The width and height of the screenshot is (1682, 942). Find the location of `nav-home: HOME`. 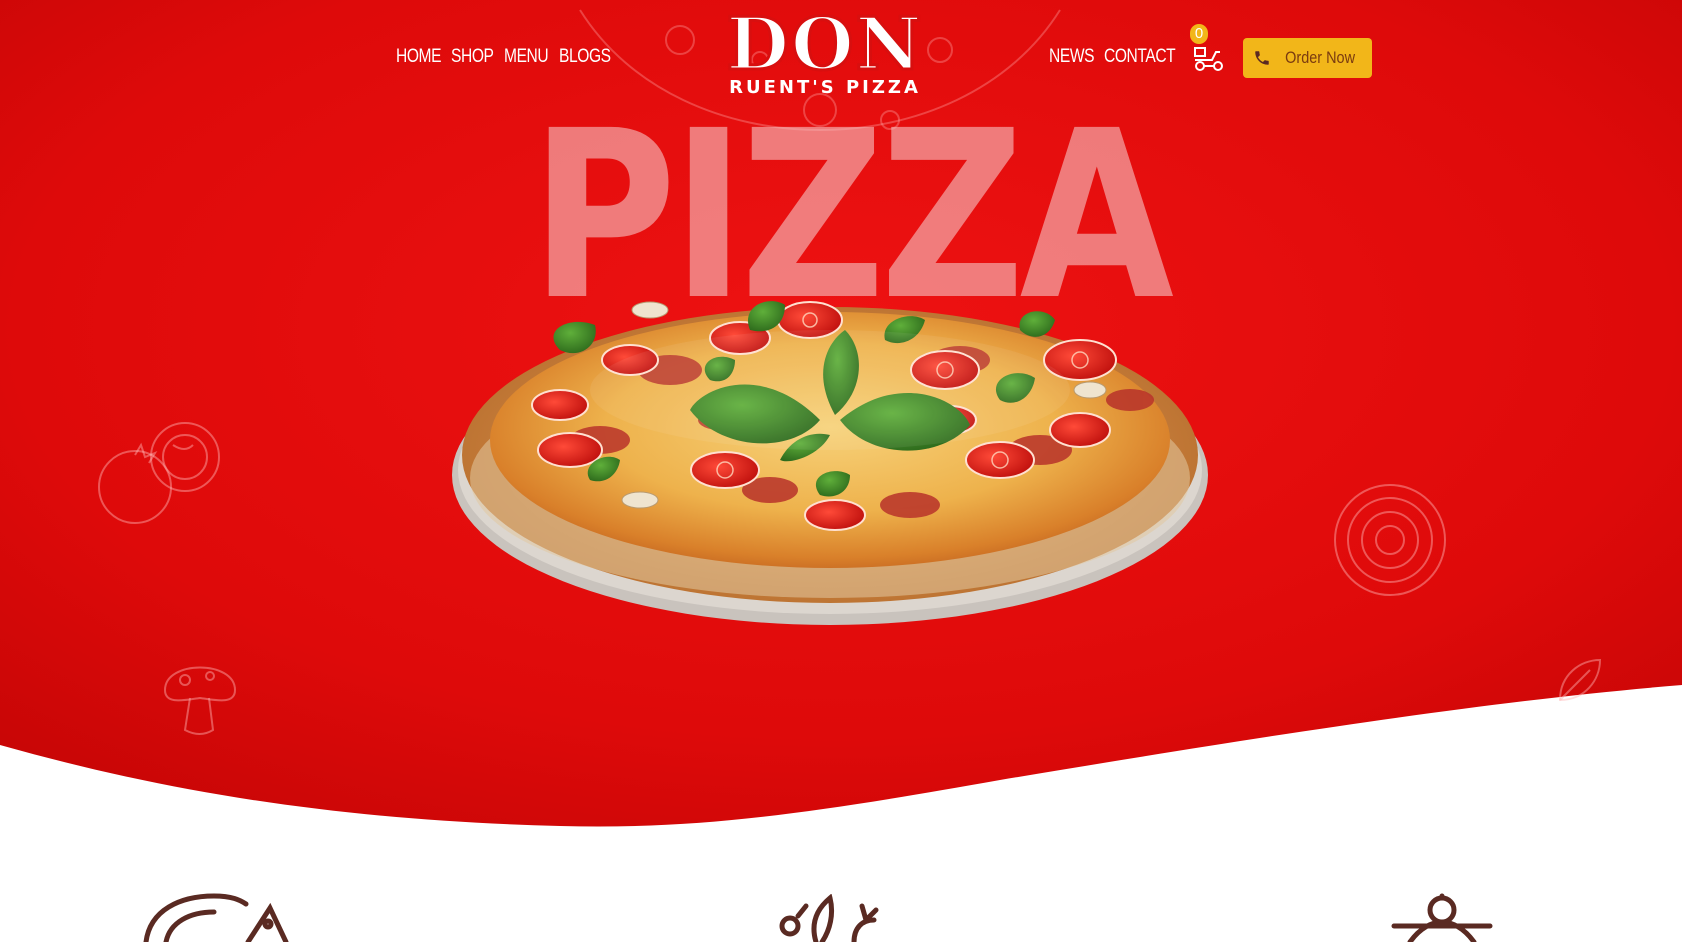

nav-home: HOME is located at coordinates (419, 57).